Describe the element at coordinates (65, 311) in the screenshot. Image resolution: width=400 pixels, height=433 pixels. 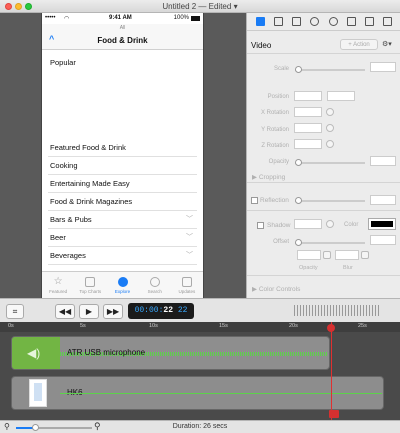
I see `rewind-button: ◀◀` at that location.